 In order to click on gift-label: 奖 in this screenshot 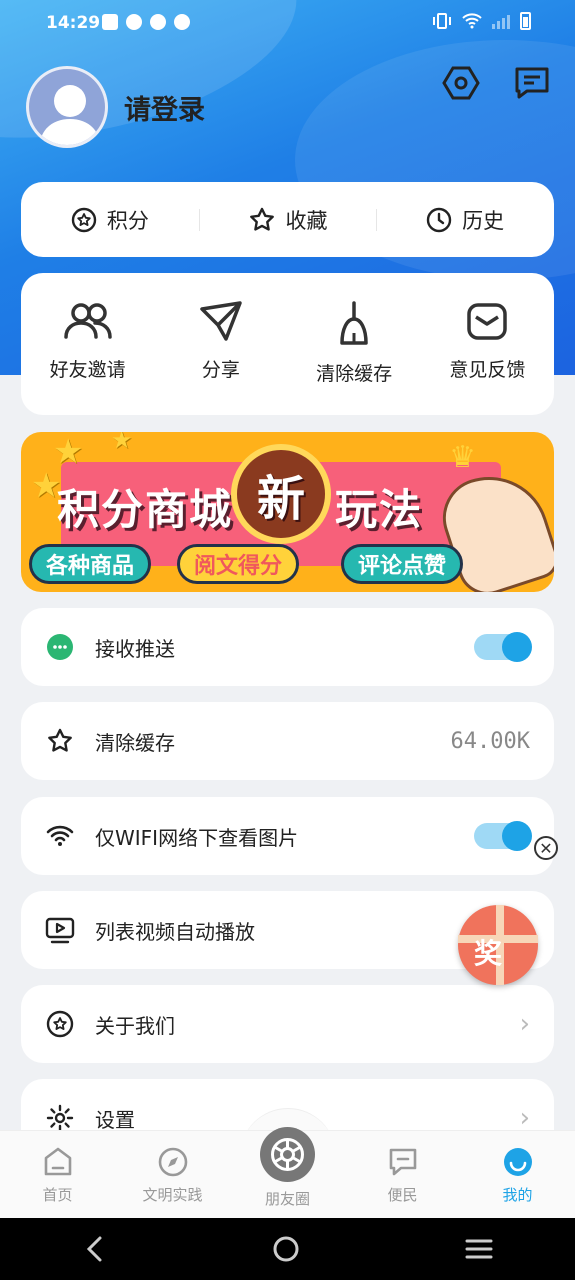, I will do `click(487, 953)`.